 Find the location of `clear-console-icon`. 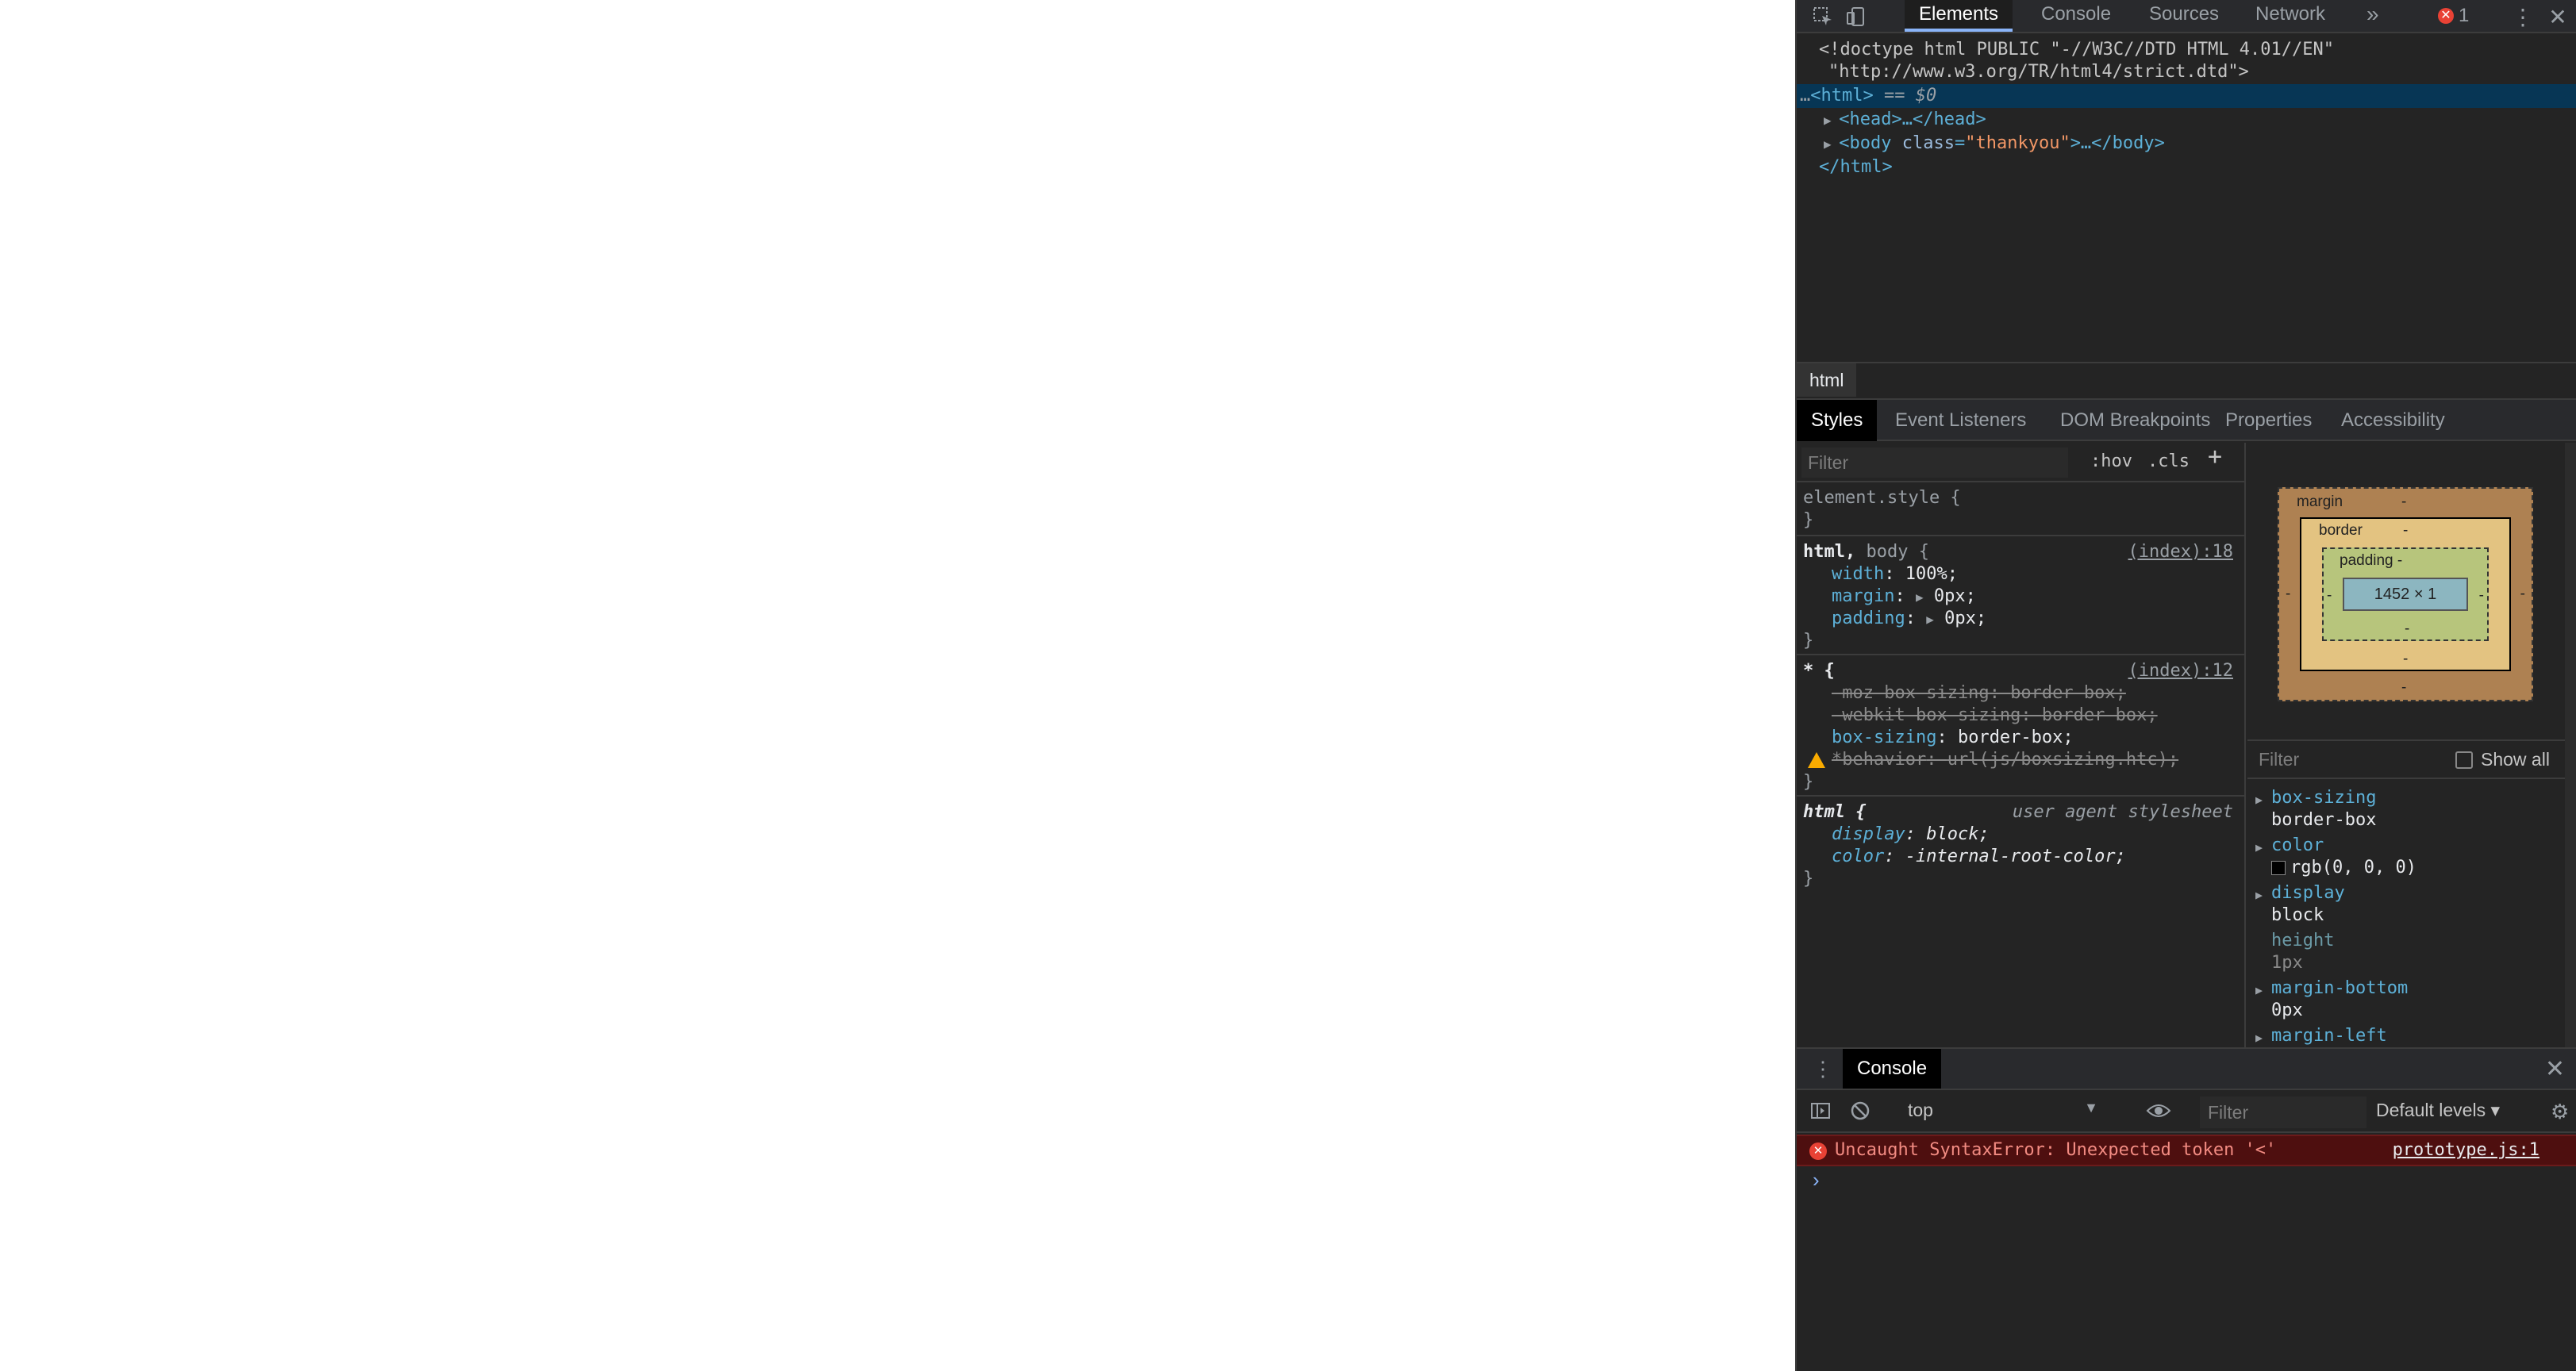

clear-console-icon is located at coordinates (1860, 1113).